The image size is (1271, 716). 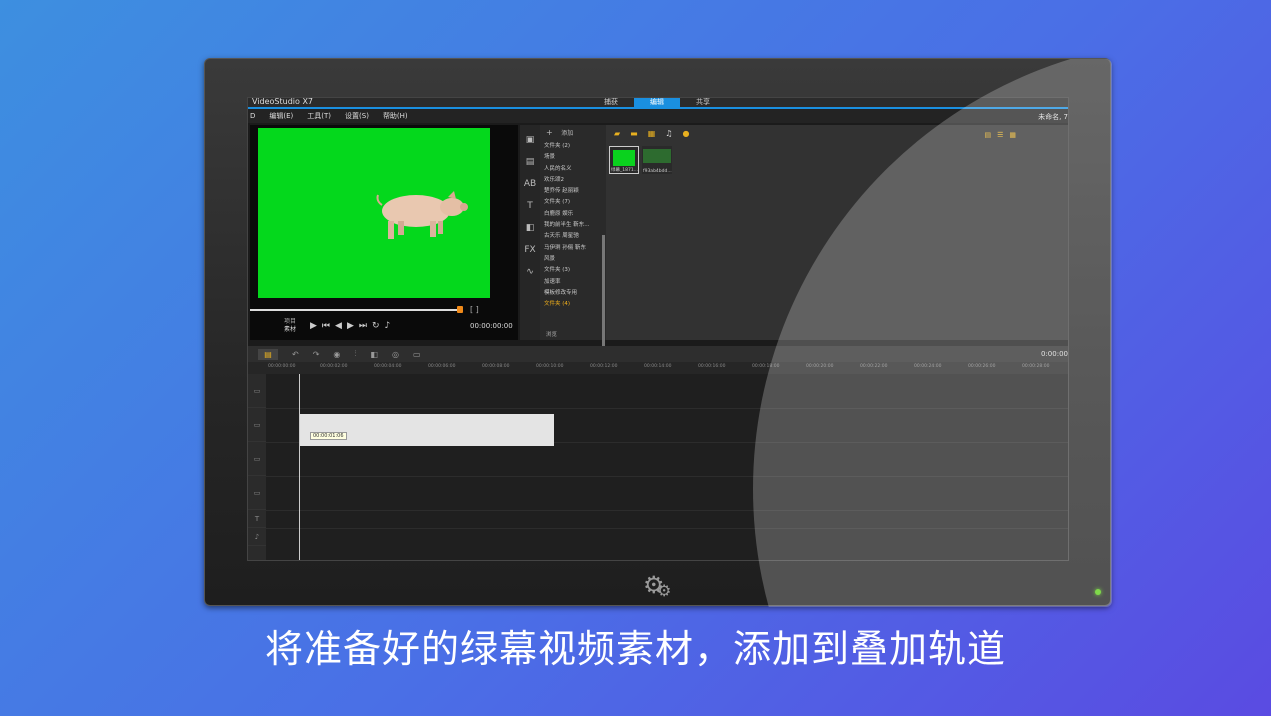 What do you see at coordinates (427, 430) in the screenshot?
I see `overlay-clip` at bounding box center [427, 430].